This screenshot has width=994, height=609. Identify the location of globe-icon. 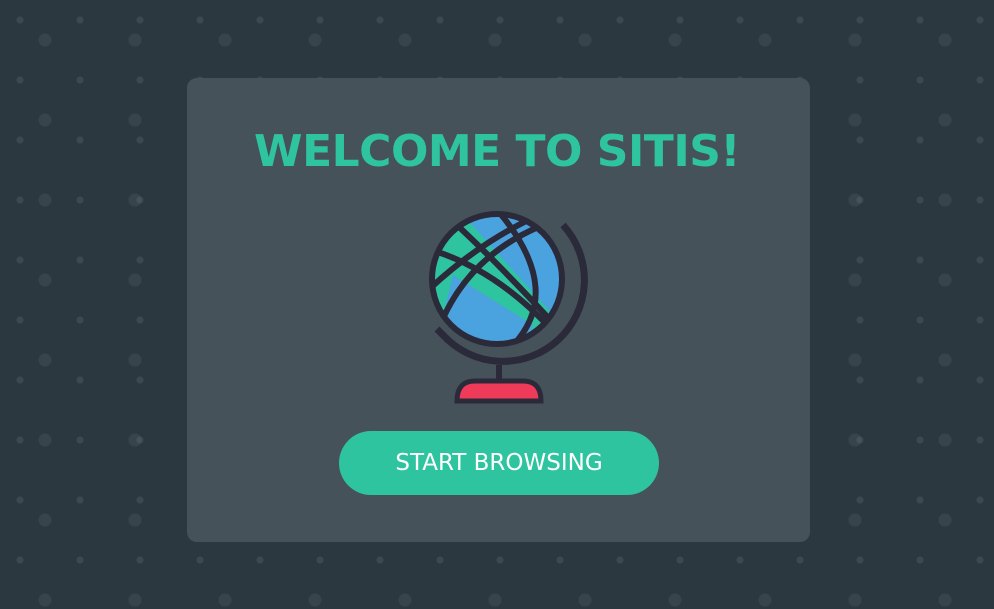
(508, 307).